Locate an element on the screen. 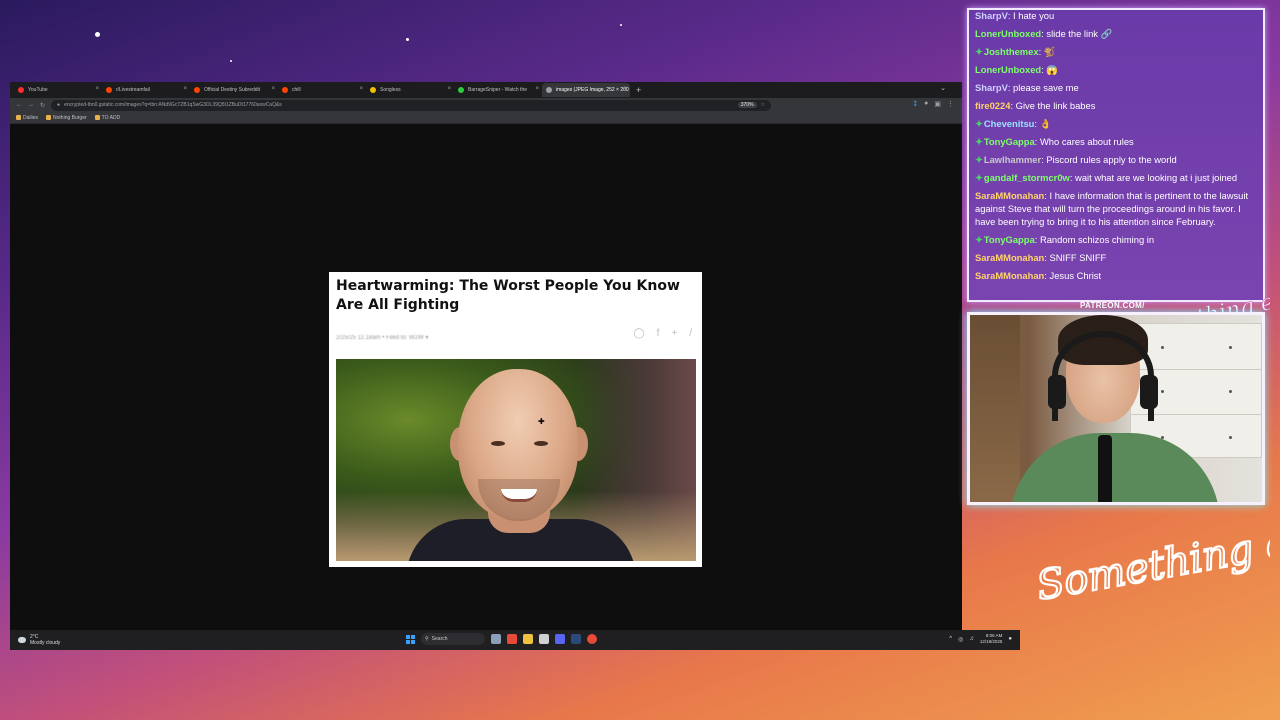  file-explorer-icon is located at coordinates (528, 639).